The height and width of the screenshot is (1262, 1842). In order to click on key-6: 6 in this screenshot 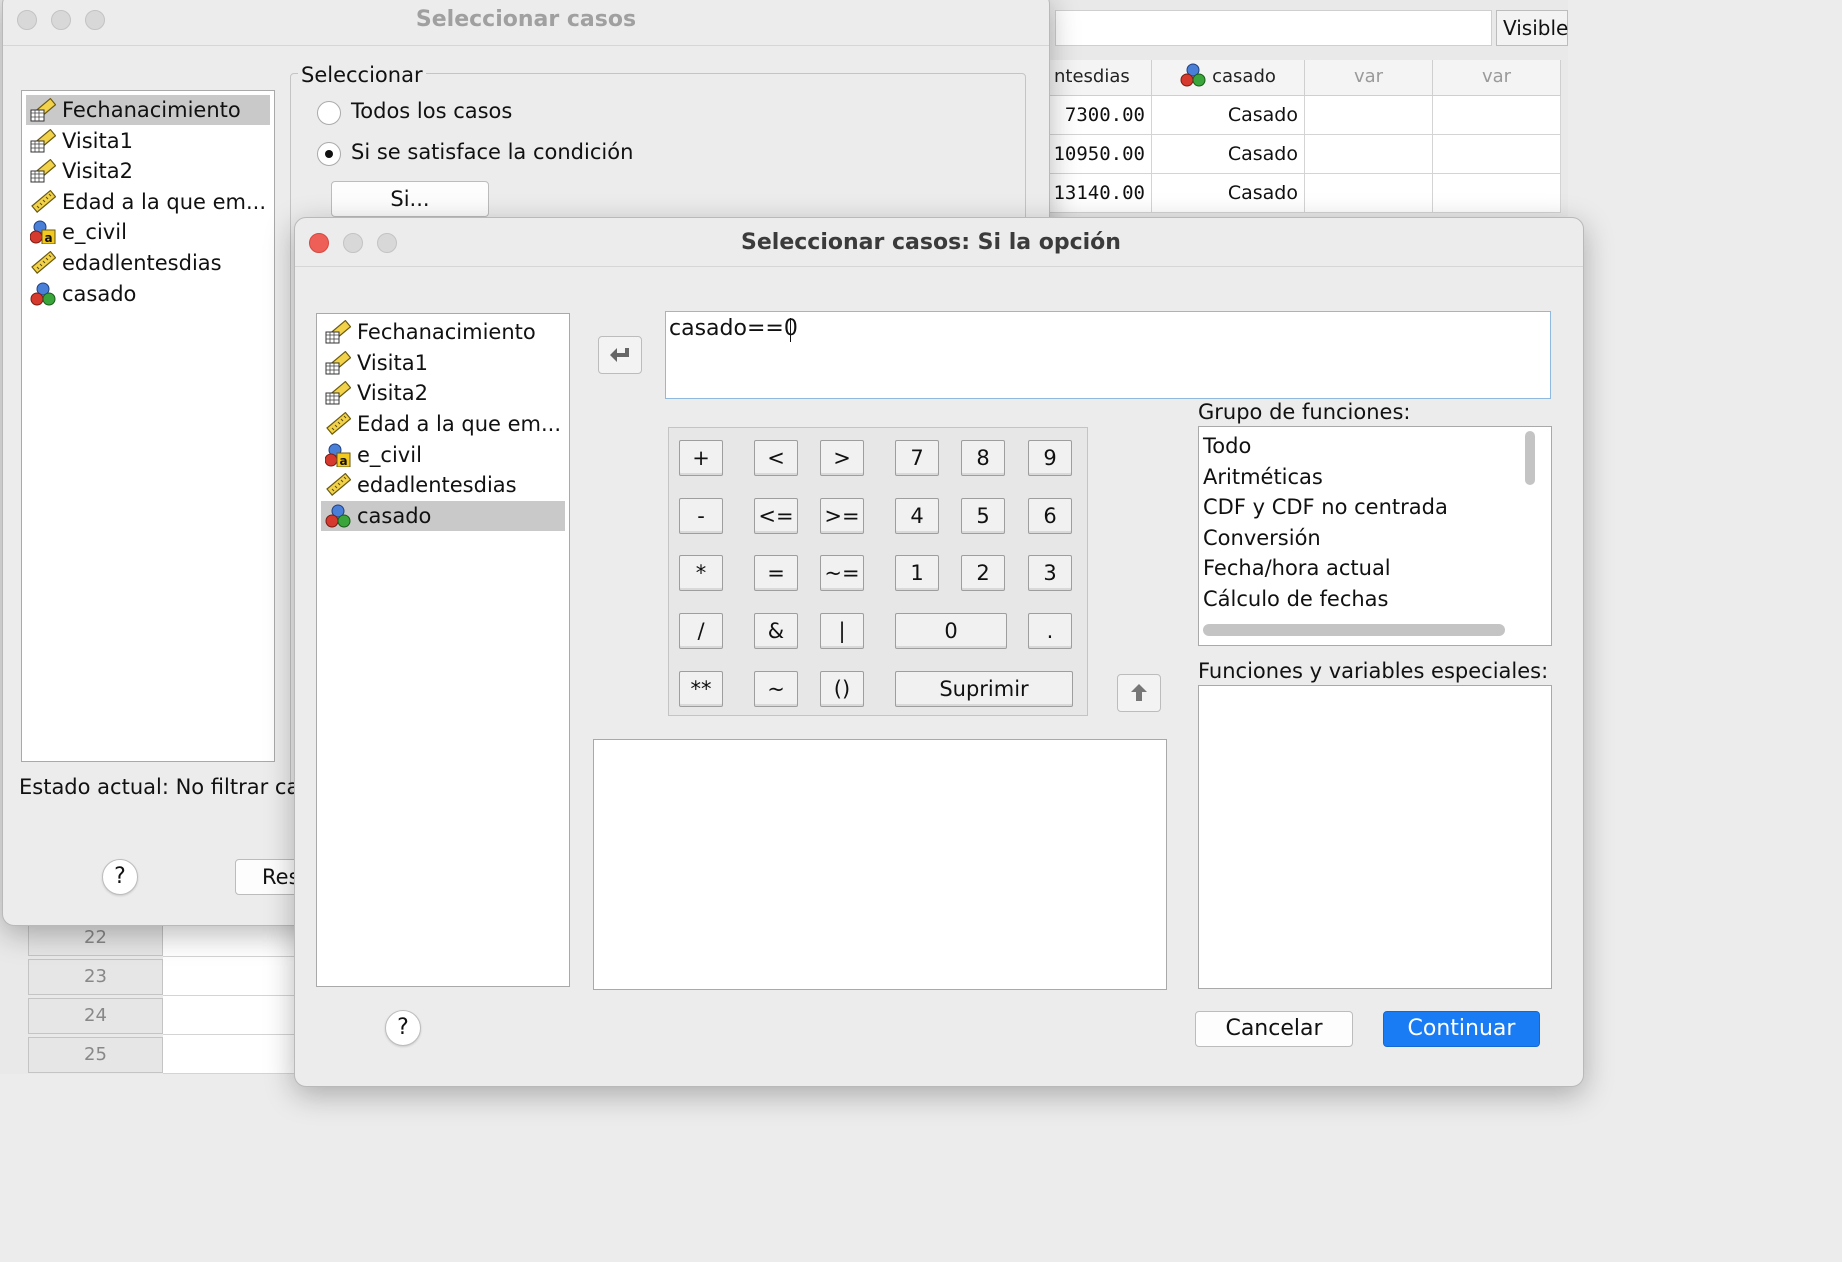, I will do `click(1050, 516)`.